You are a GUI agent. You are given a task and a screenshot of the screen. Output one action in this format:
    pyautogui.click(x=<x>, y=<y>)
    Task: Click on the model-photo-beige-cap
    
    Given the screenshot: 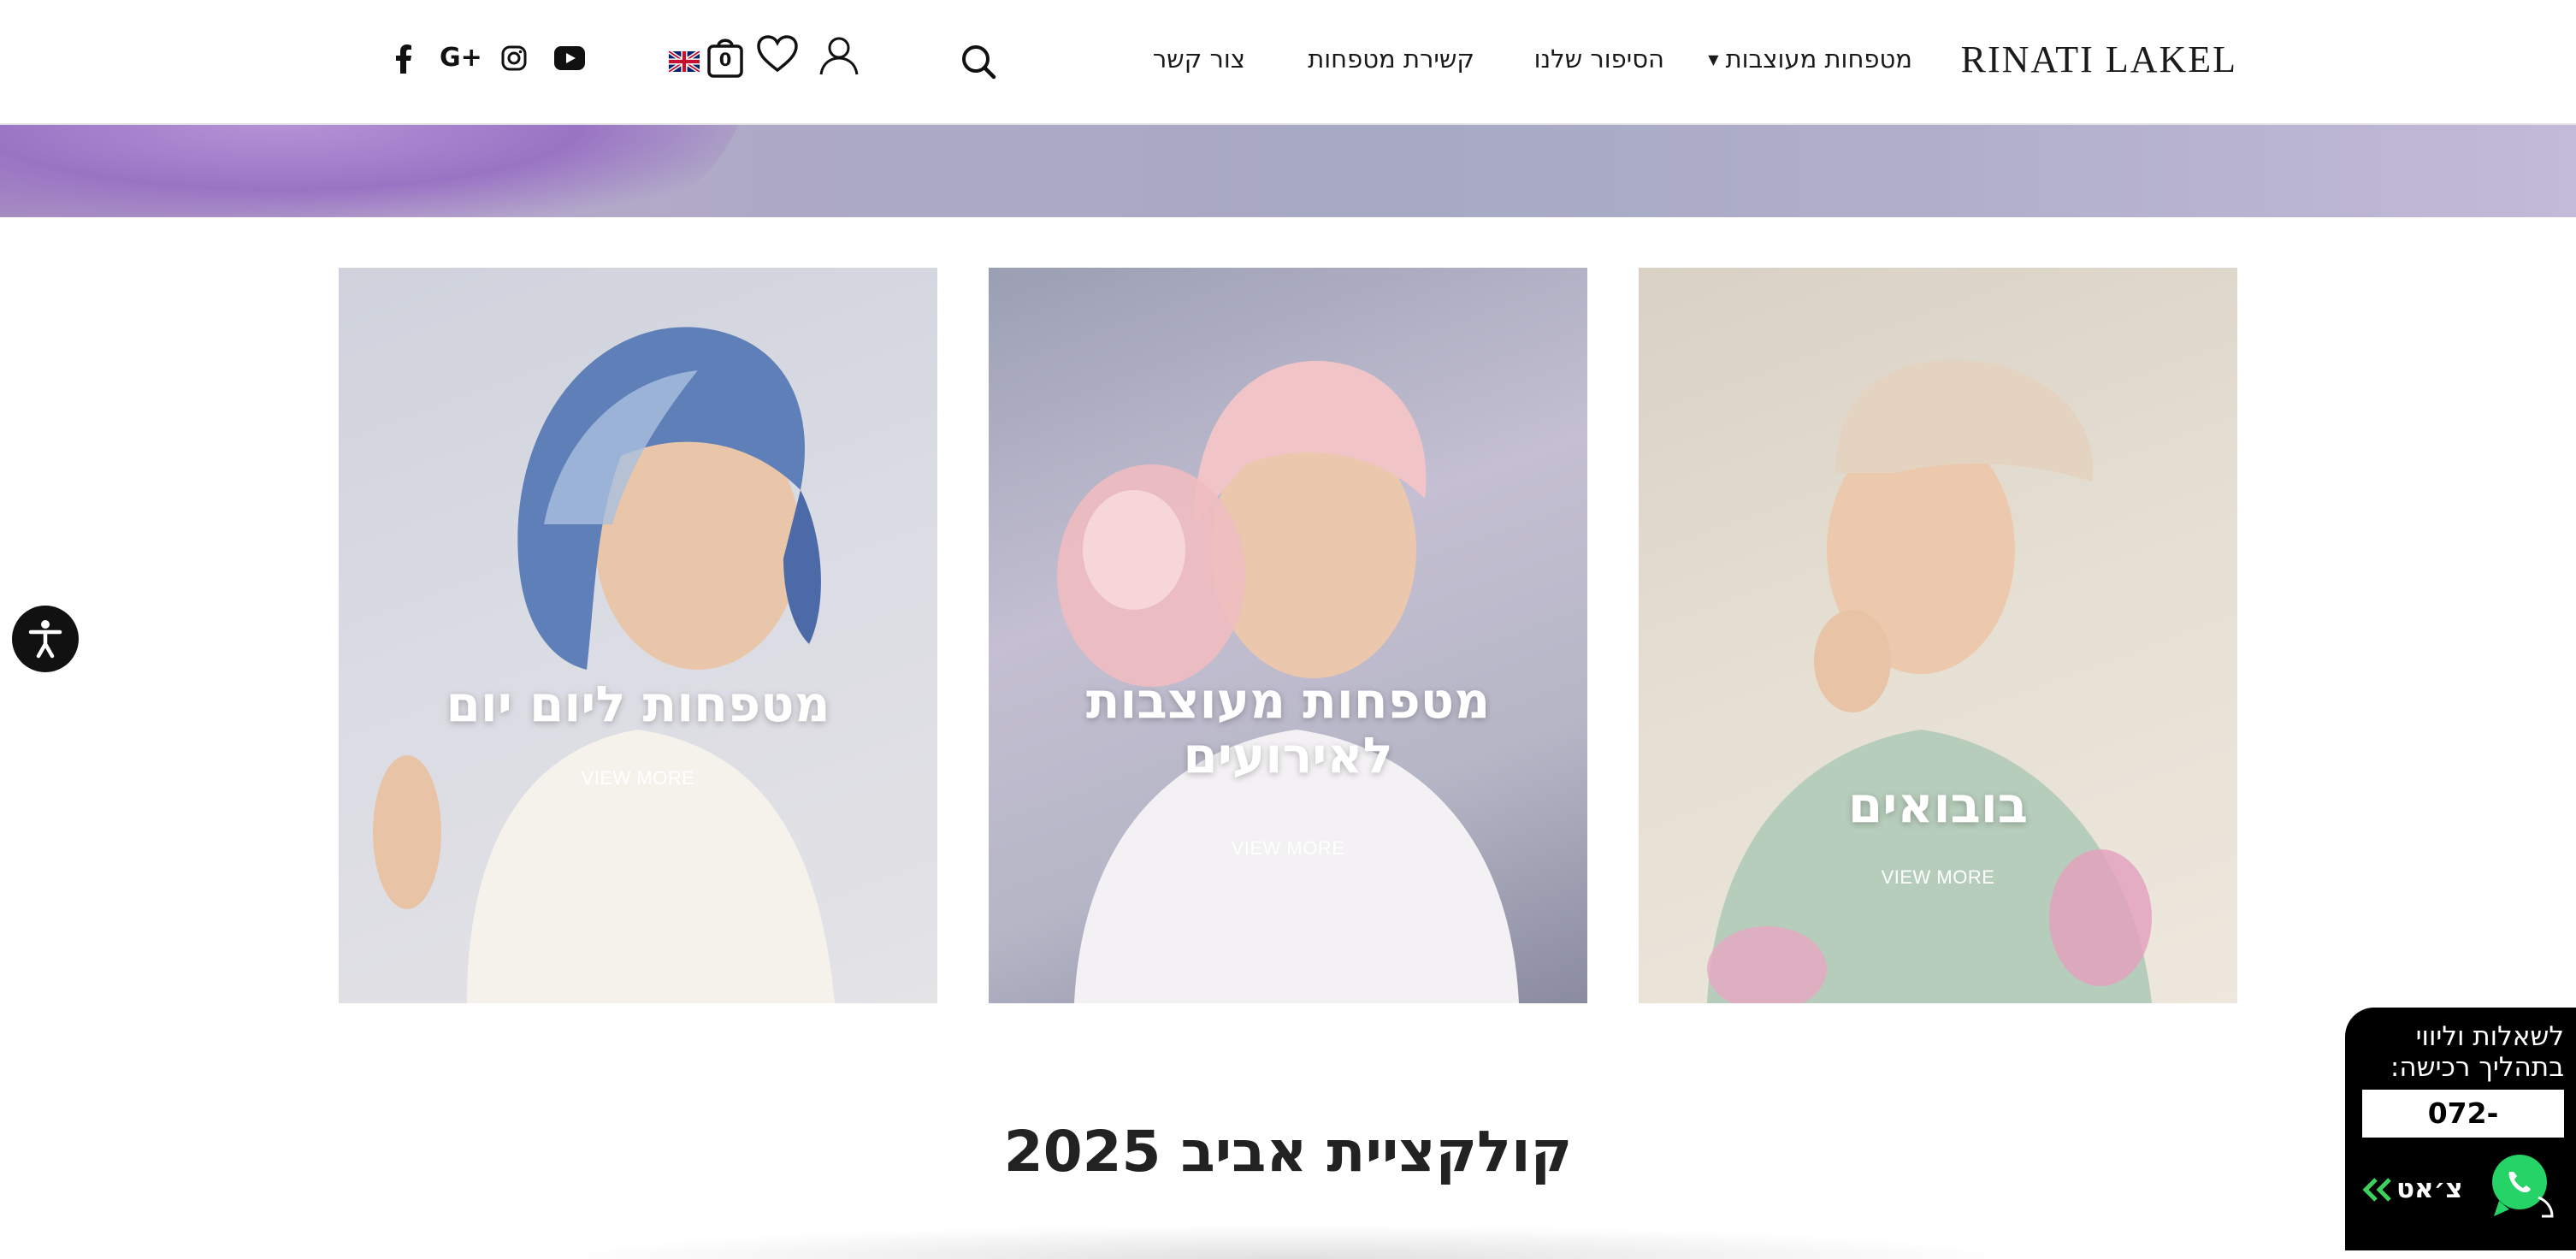 What is the action you would take?
    pyautogui.click(x=1930, y=681)
    